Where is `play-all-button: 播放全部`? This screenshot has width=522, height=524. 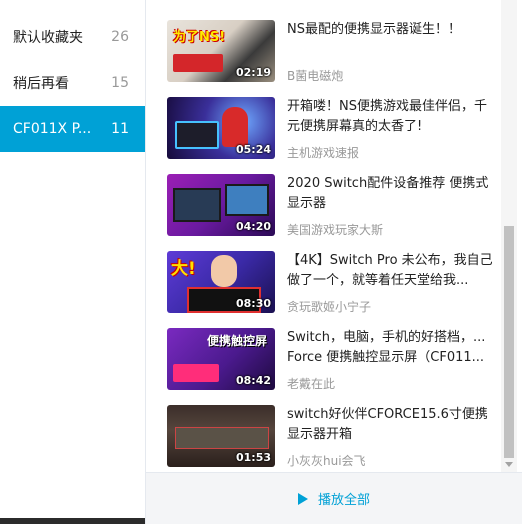
play-all-button: 播放全部 is located at coordinates (333, 498).